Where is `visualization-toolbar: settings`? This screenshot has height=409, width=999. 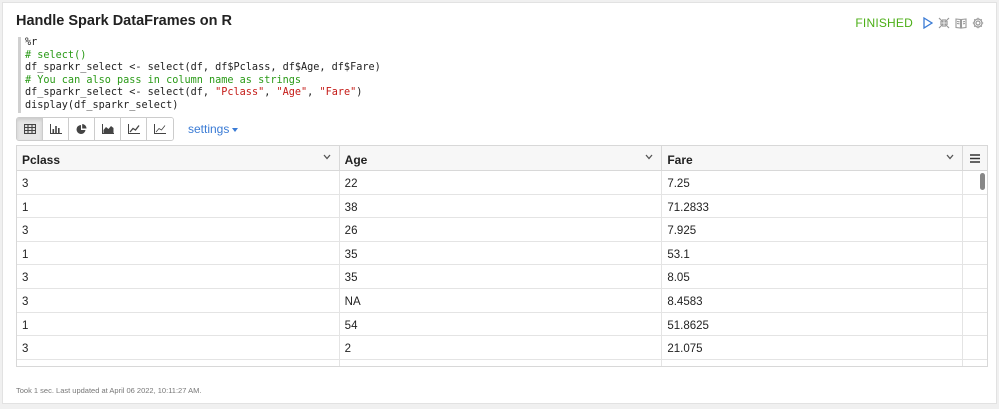 visualization-toolbar: settings is located at coordinates (127, 129).